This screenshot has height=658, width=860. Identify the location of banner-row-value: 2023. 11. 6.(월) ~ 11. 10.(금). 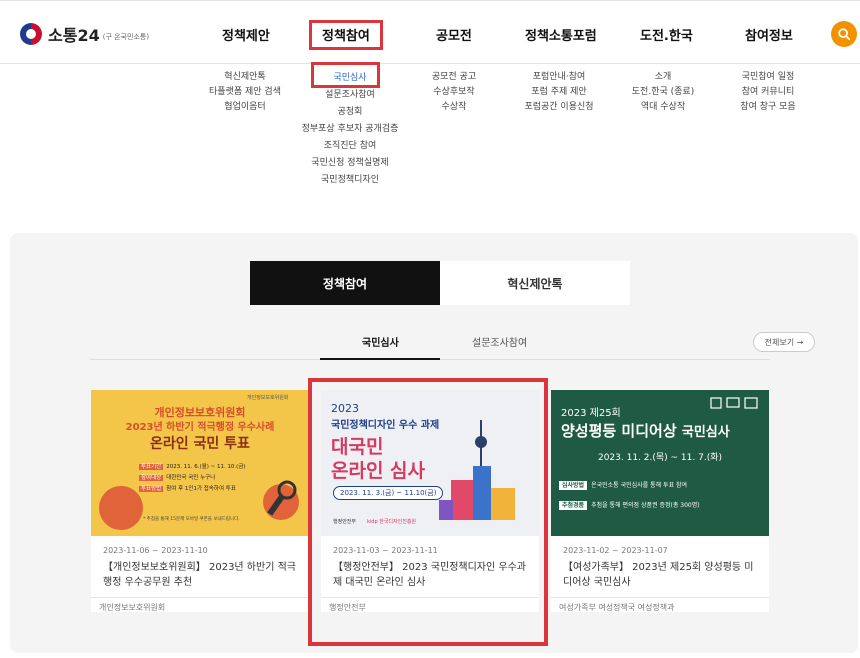
(206, 467).